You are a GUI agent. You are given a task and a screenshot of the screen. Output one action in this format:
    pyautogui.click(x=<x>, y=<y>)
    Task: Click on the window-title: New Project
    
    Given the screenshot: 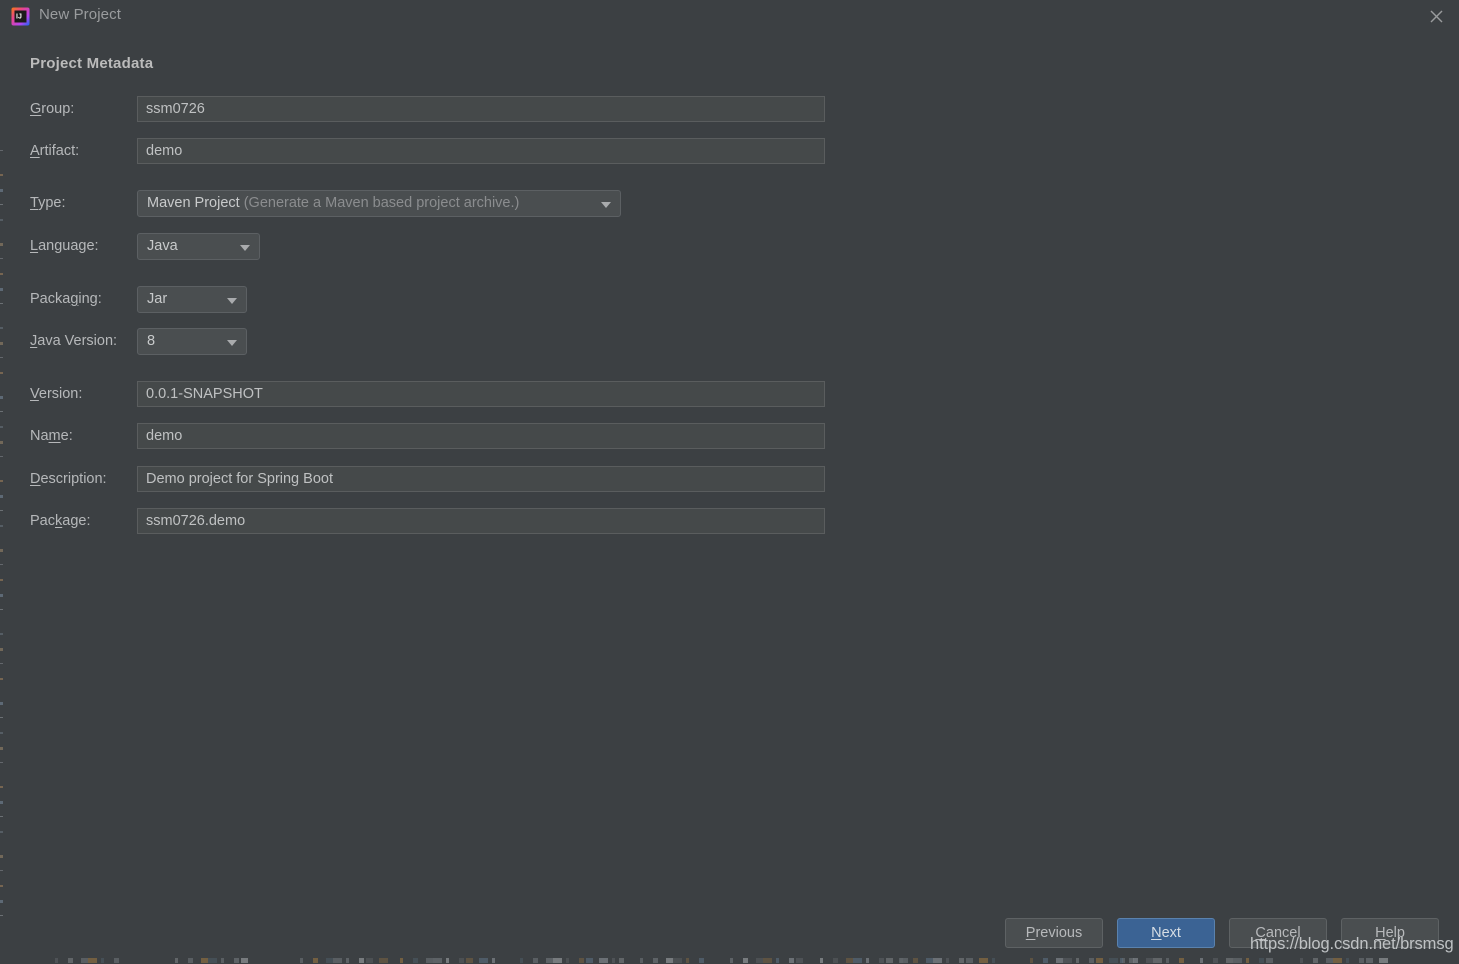 What is the action you would take?
    pyautogui.click(x=80, y=14)
    